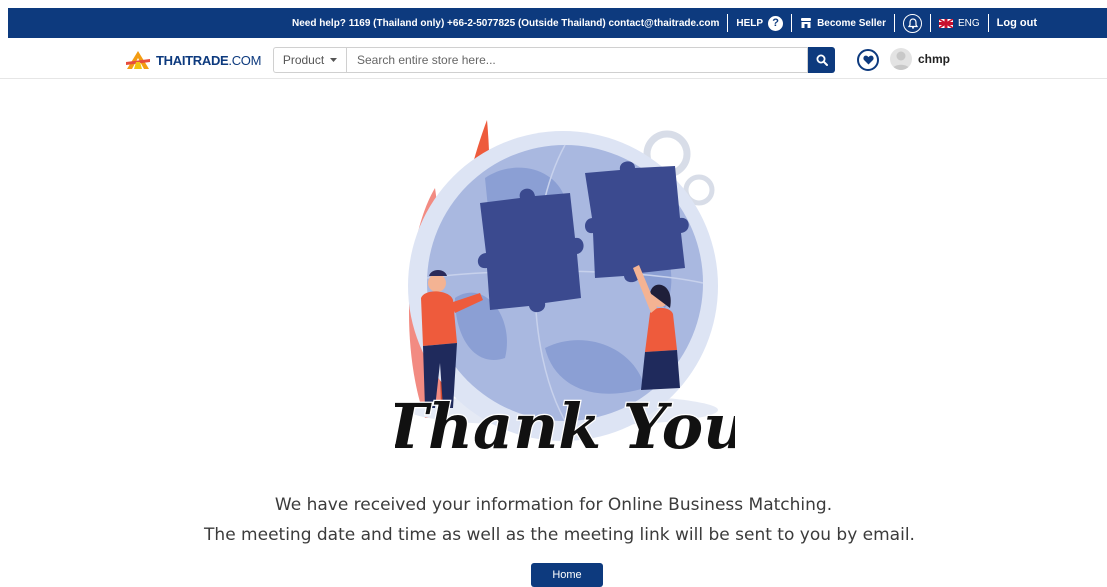 The image size is (1107, 587). Describe the element at coordinates (138, 60) in the screenshot. I see `thaitrade-logo-icon` at that location.